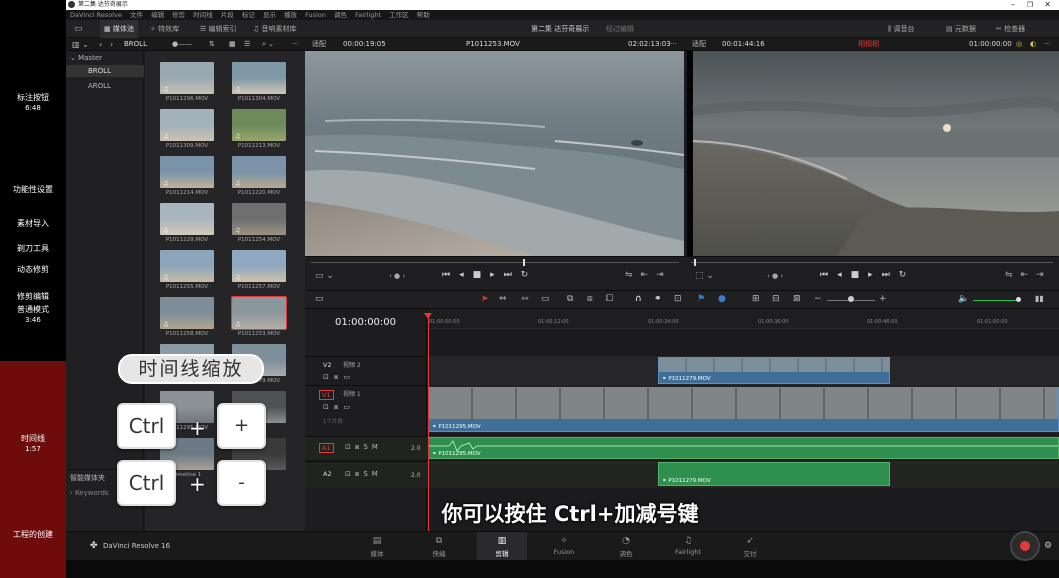 This screenshot has height=578, width=1059. I want to click on marker-icon: ●, so click(722, 299).